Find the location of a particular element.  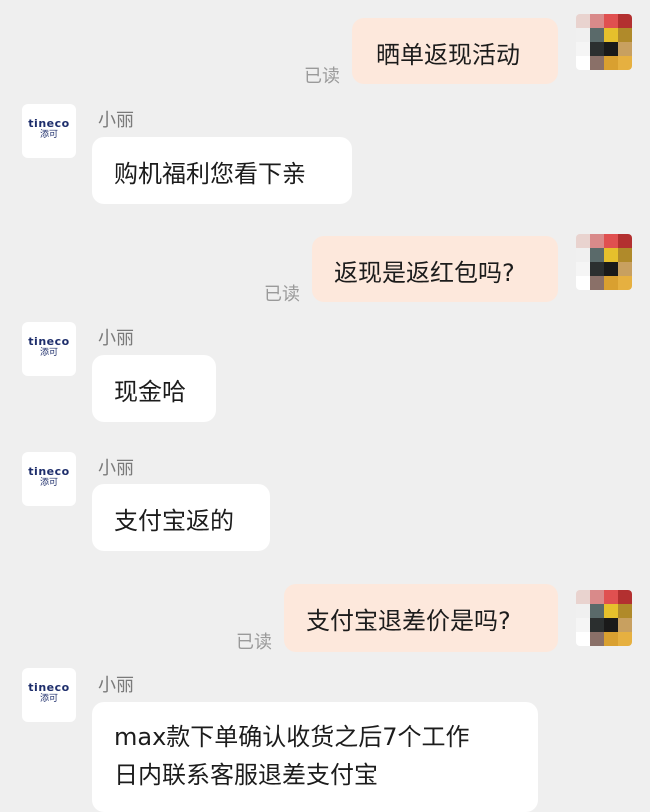

message-bubble-outgoing: 晒单返现活动 is located at coordinates (455, 51).